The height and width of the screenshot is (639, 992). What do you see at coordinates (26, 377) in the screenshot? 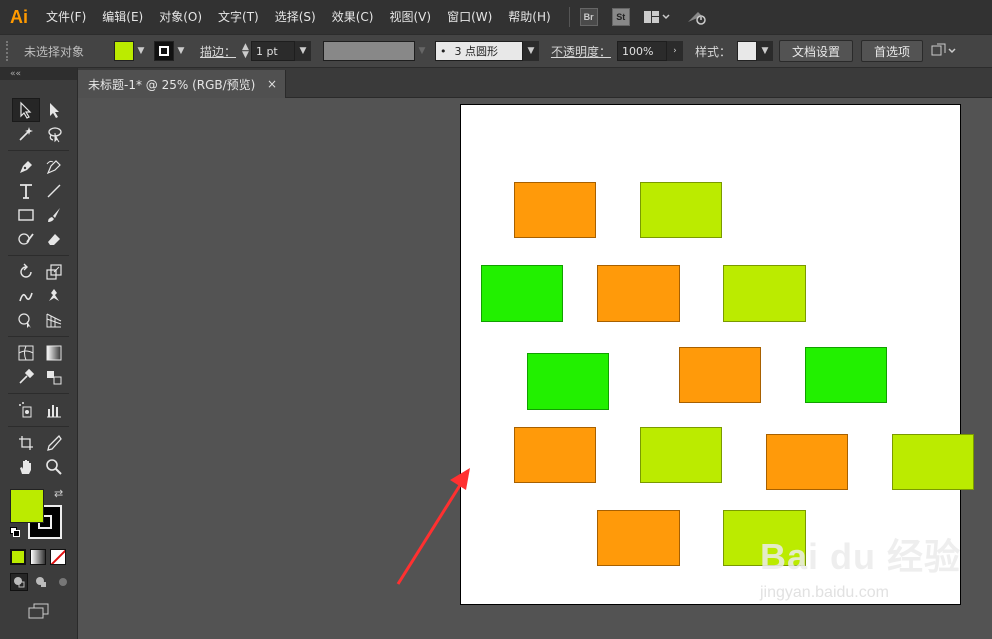
I see `eyedropper-tool-icon` at bounding box center [26, 377].